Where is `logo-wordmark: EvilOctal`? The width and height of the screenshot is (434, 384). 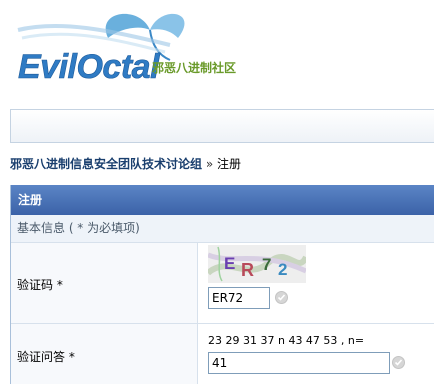 logo-wordmark: EvilOctal is located at coordinates (89, 67).